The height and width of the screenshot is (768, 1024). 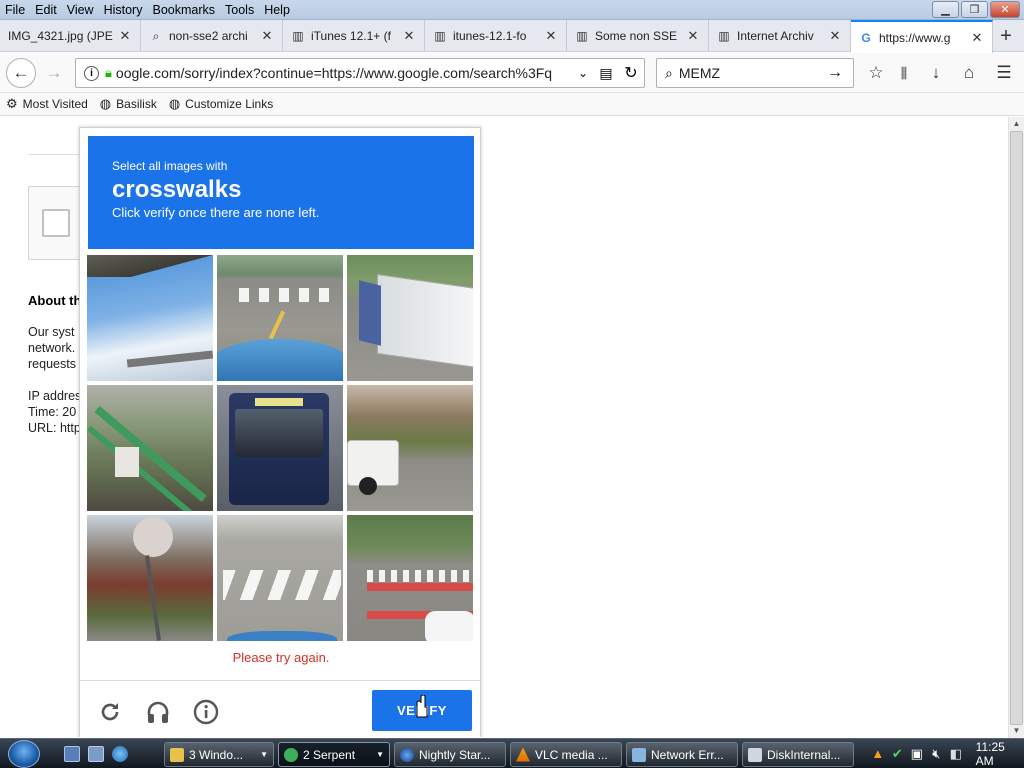 What do you see at coordinates (54, 73) in the screenshot?
I see `forward-button: →` at bounding box center [54, 73].